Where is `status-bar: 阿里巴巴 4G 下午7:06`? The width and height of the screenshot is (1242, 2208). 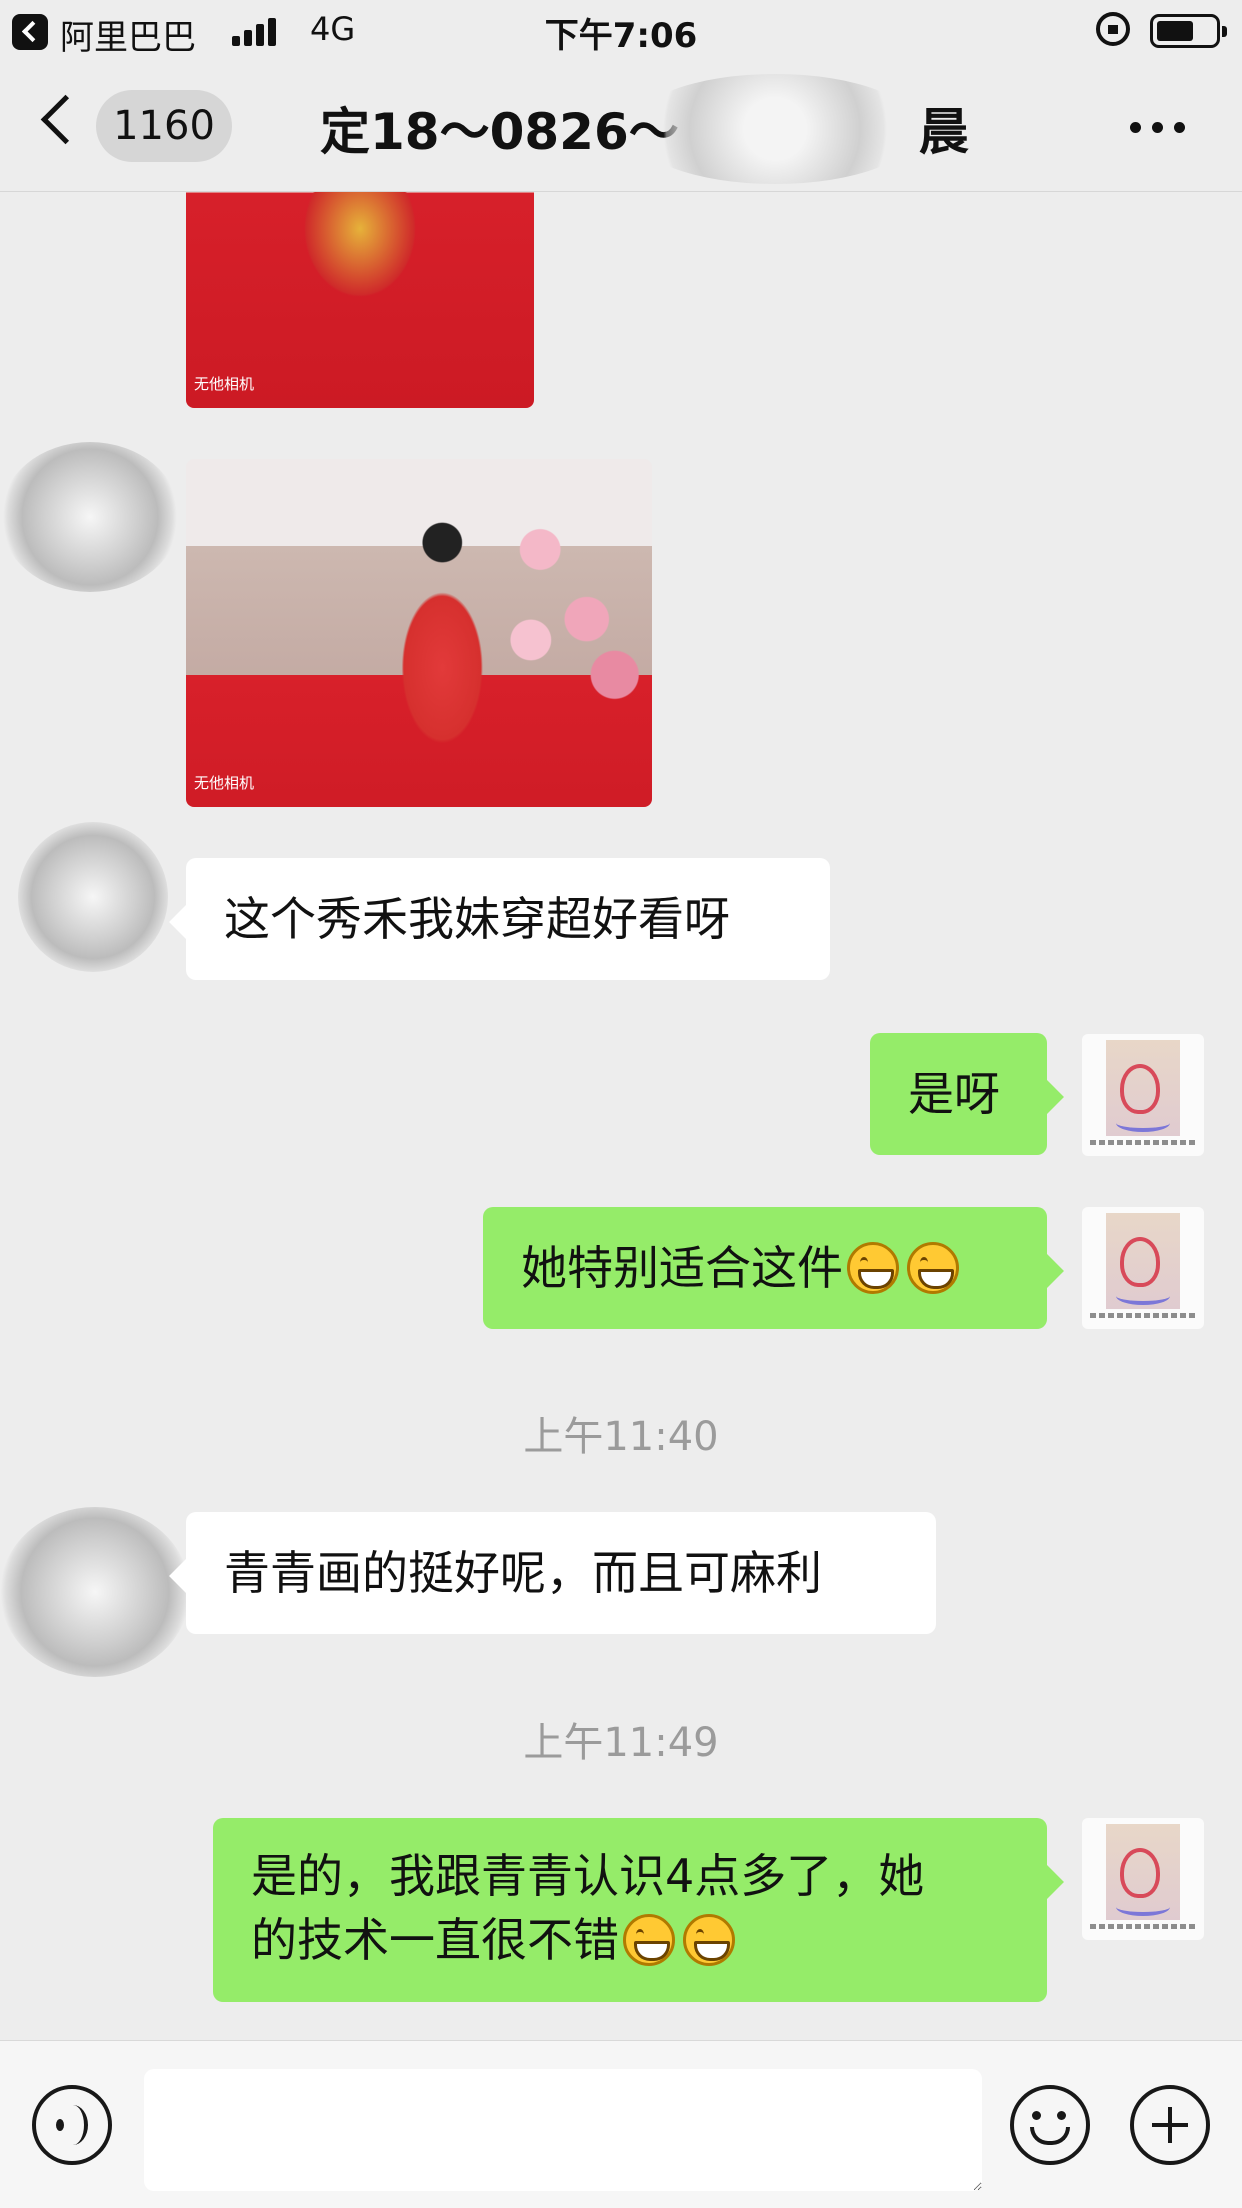 status-bar: 阿里巴巴 4G 下午7:06 is located at coordinates (621, 31).